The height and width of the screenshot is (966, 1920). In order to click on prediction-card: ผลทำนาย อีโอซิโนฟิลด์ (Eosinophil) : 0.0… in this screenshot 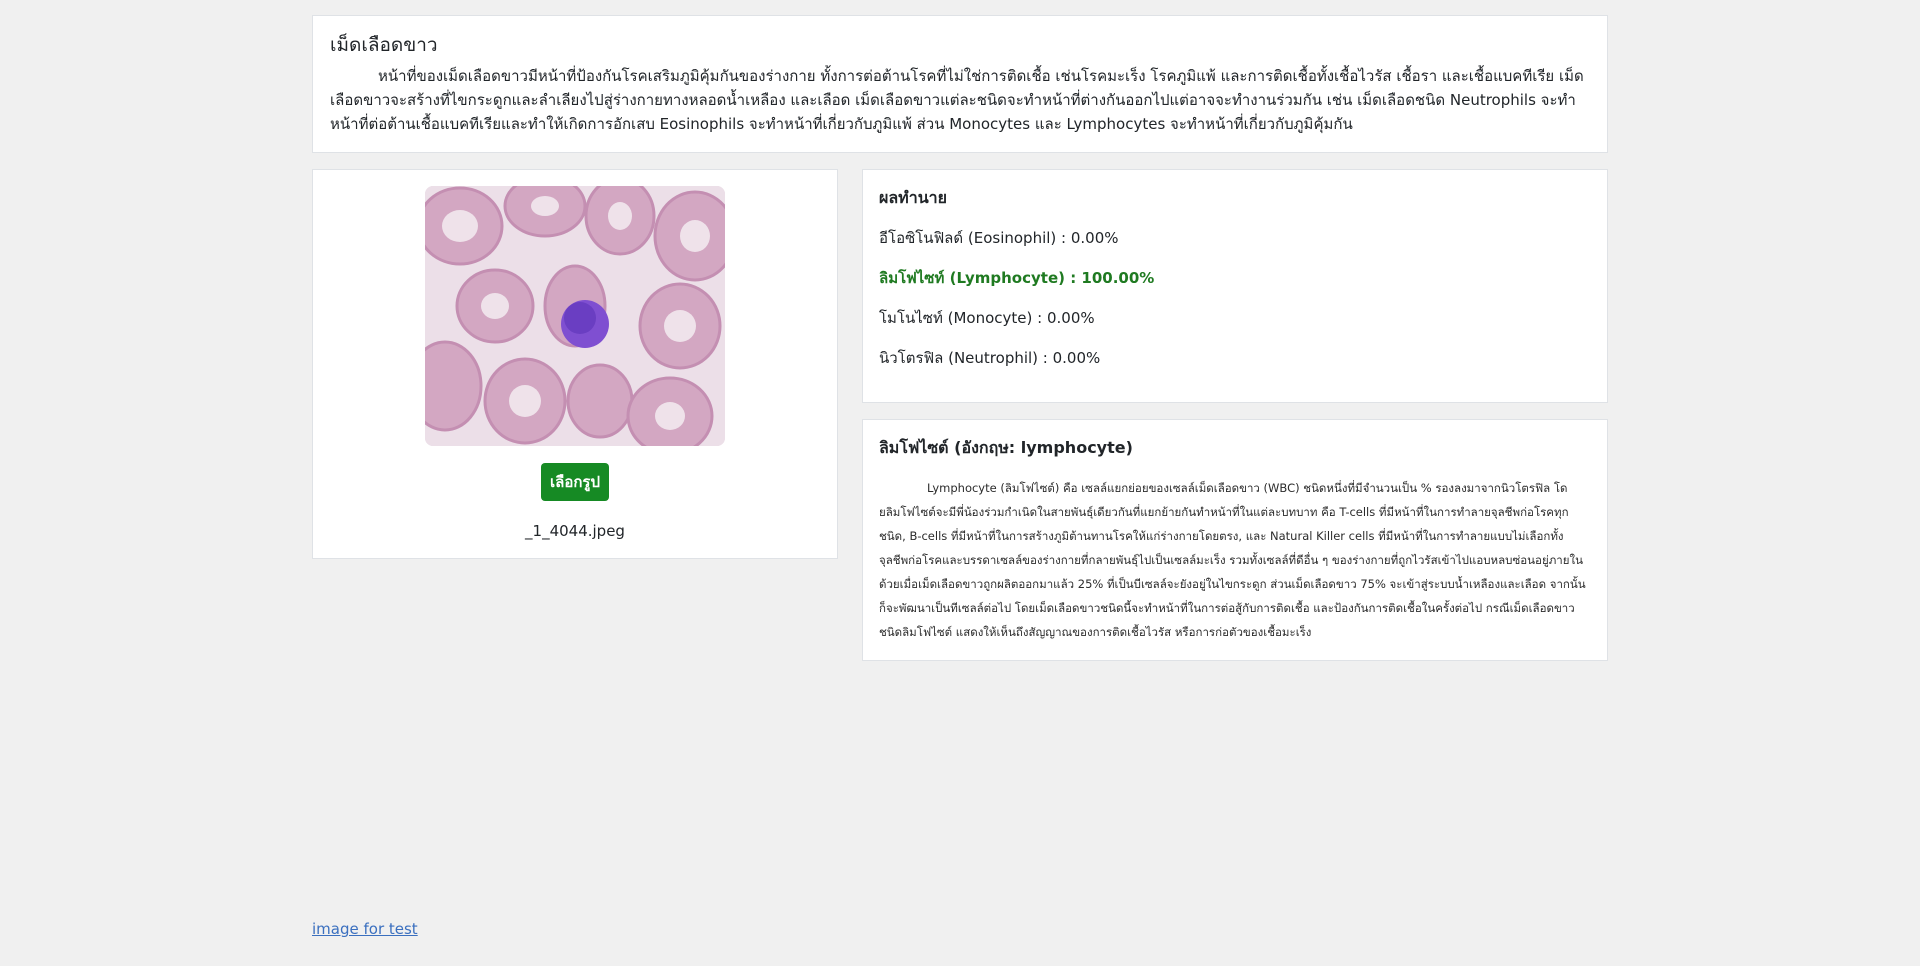, I will do `click(1235, 286)`.